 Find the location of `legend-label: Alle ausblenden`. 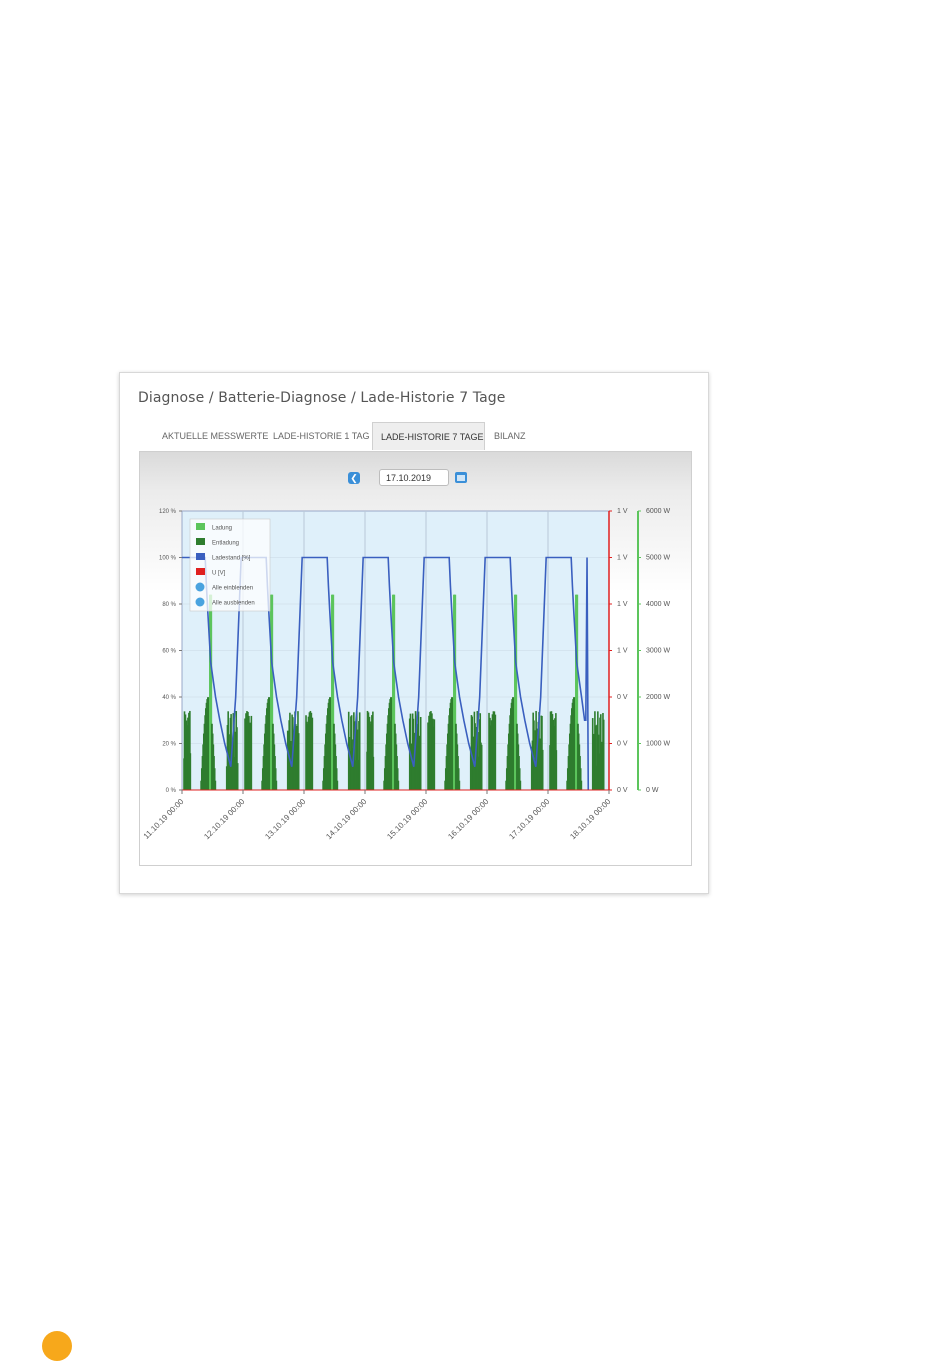

legend-label: Alle ausblenden is located at coordinates (233, 604).